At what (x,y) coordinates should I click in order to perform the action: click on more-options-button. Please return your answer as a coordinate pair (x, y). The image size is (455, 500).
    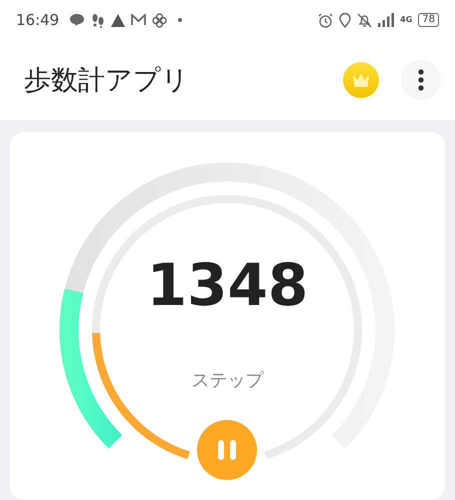
    Looking at the image, I should click on (421, 80).